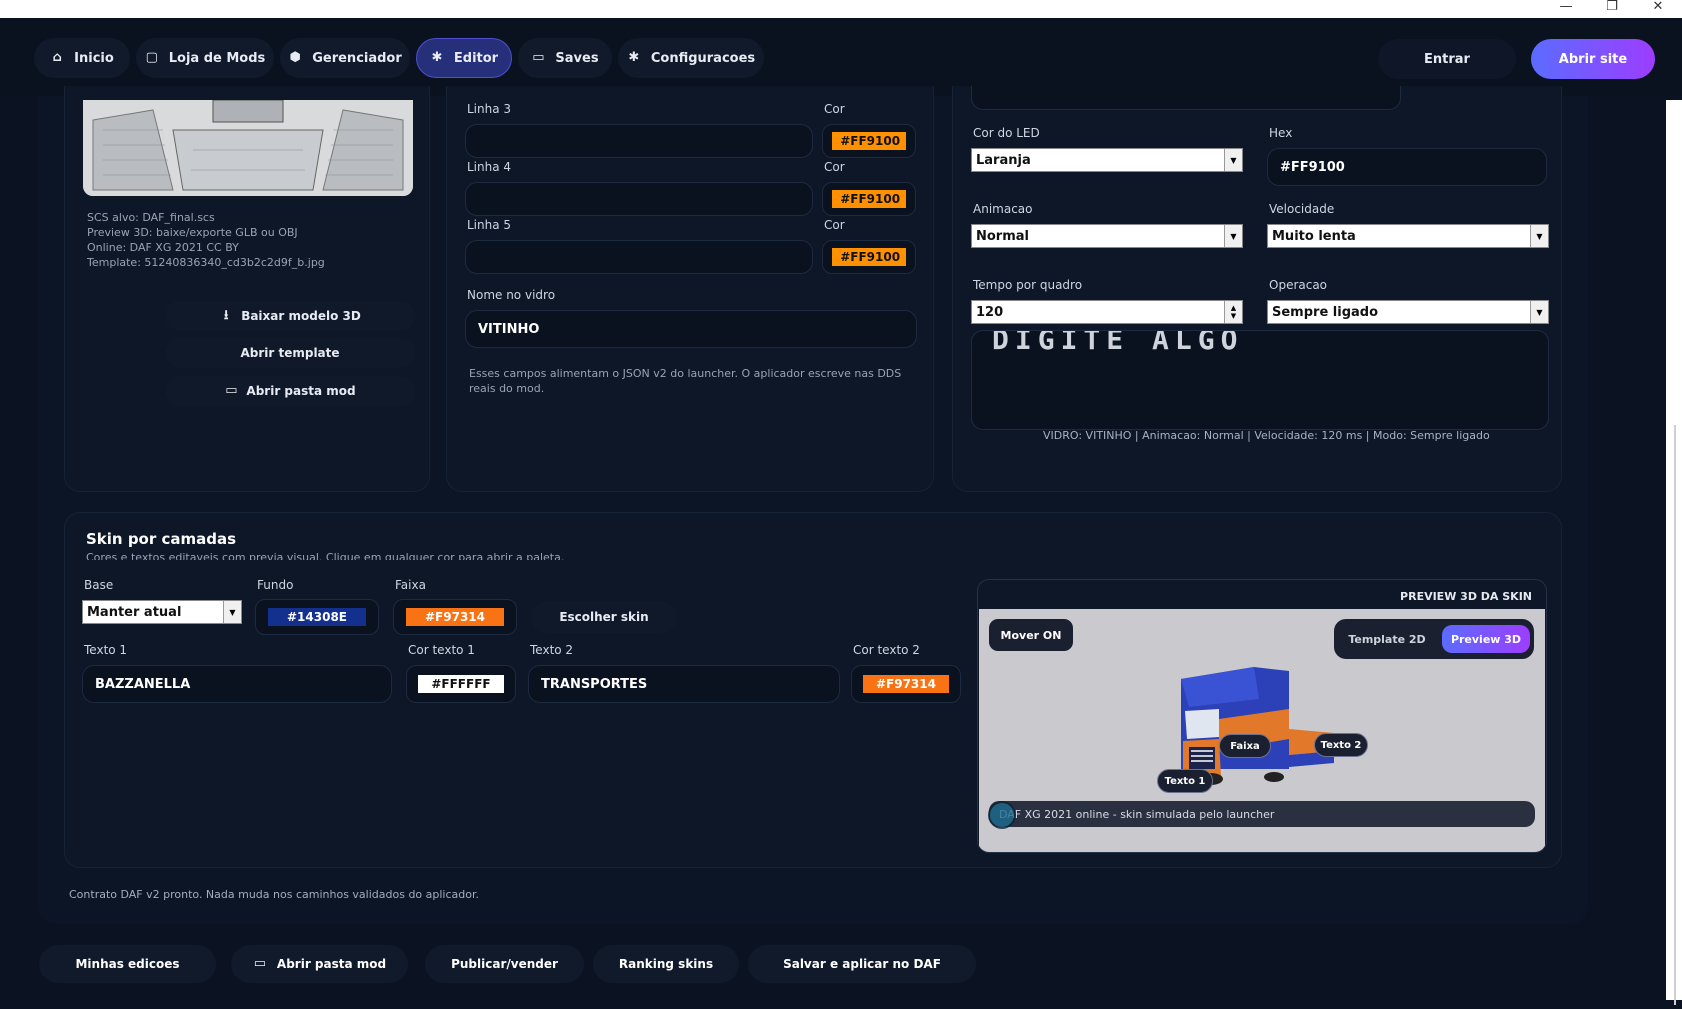  What do you see at coordinates (834, 109) in the screenshot?
I see `line3-color-label: Cor` at bounding box center [834, 109].